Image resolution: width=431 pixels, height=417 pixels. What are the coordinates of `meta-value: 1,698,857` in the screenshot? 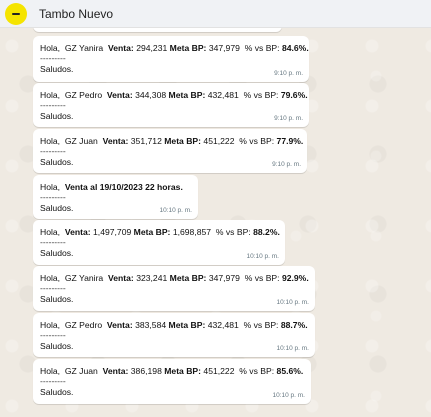 It's located at (192, 232).